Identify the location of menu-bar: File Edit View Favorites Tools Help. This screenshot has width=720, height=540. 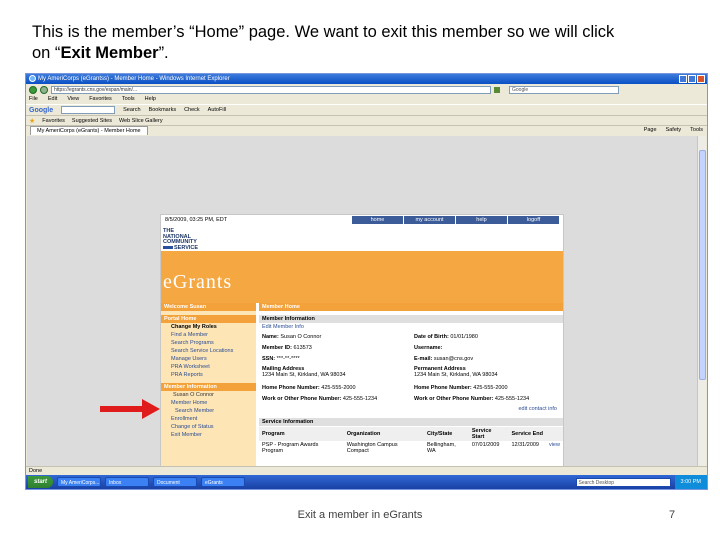
(366, 99).